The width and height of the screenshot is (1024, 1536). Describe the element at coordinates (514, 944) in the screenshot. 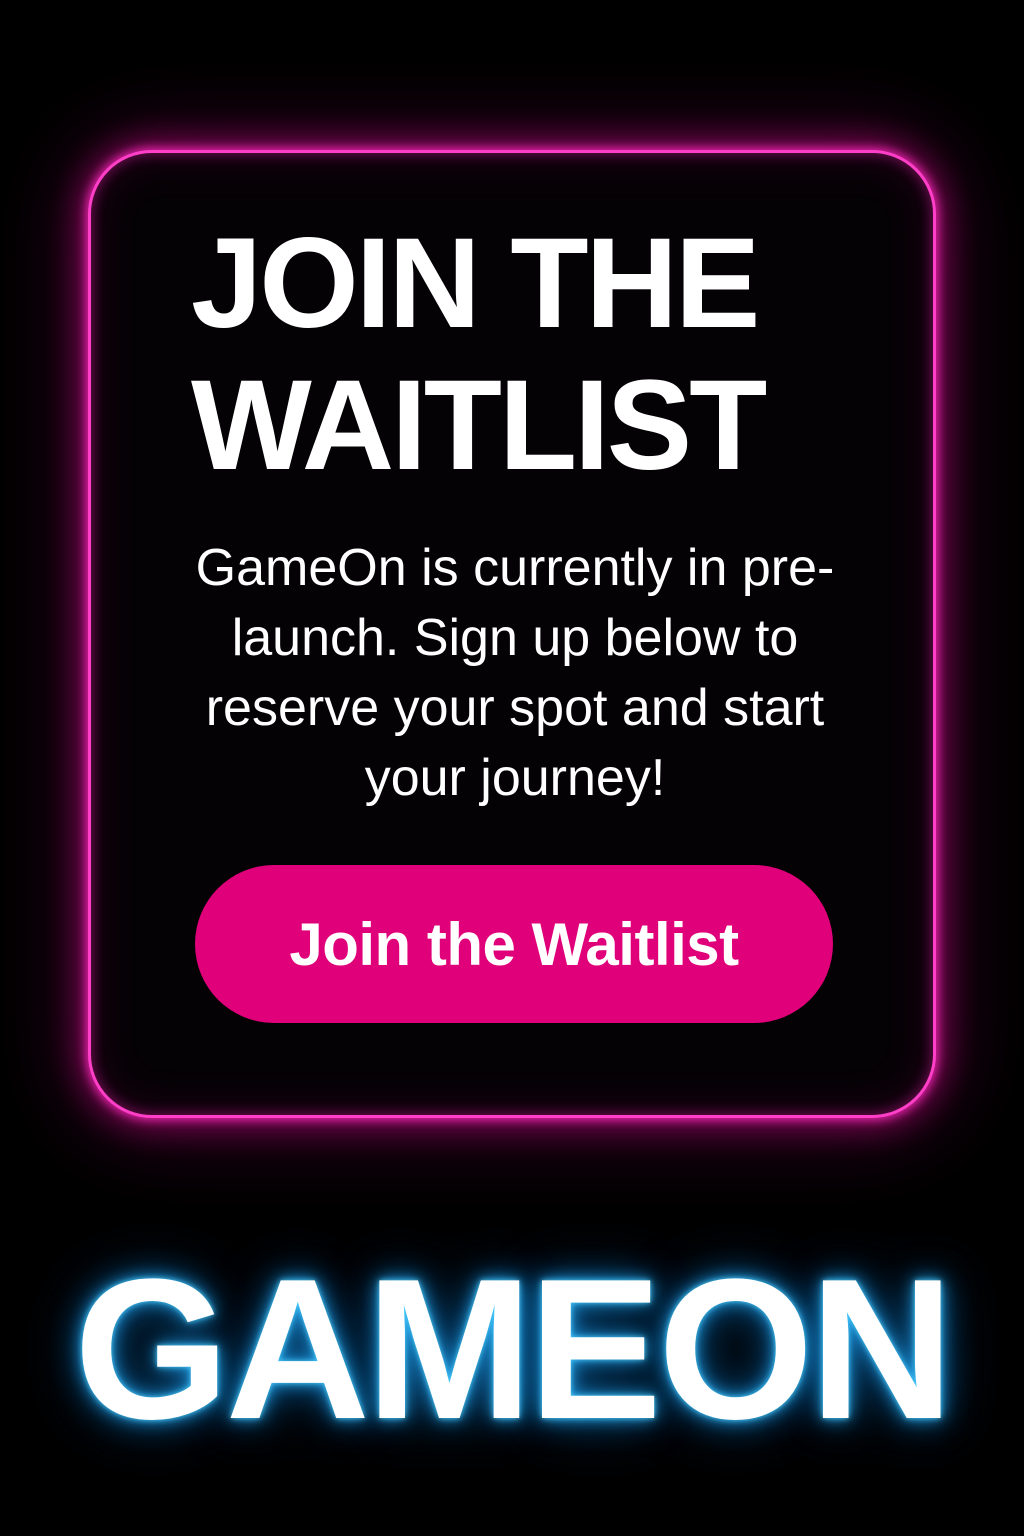

I see `join-waitlist-button: Join the Waitlist` at that location.